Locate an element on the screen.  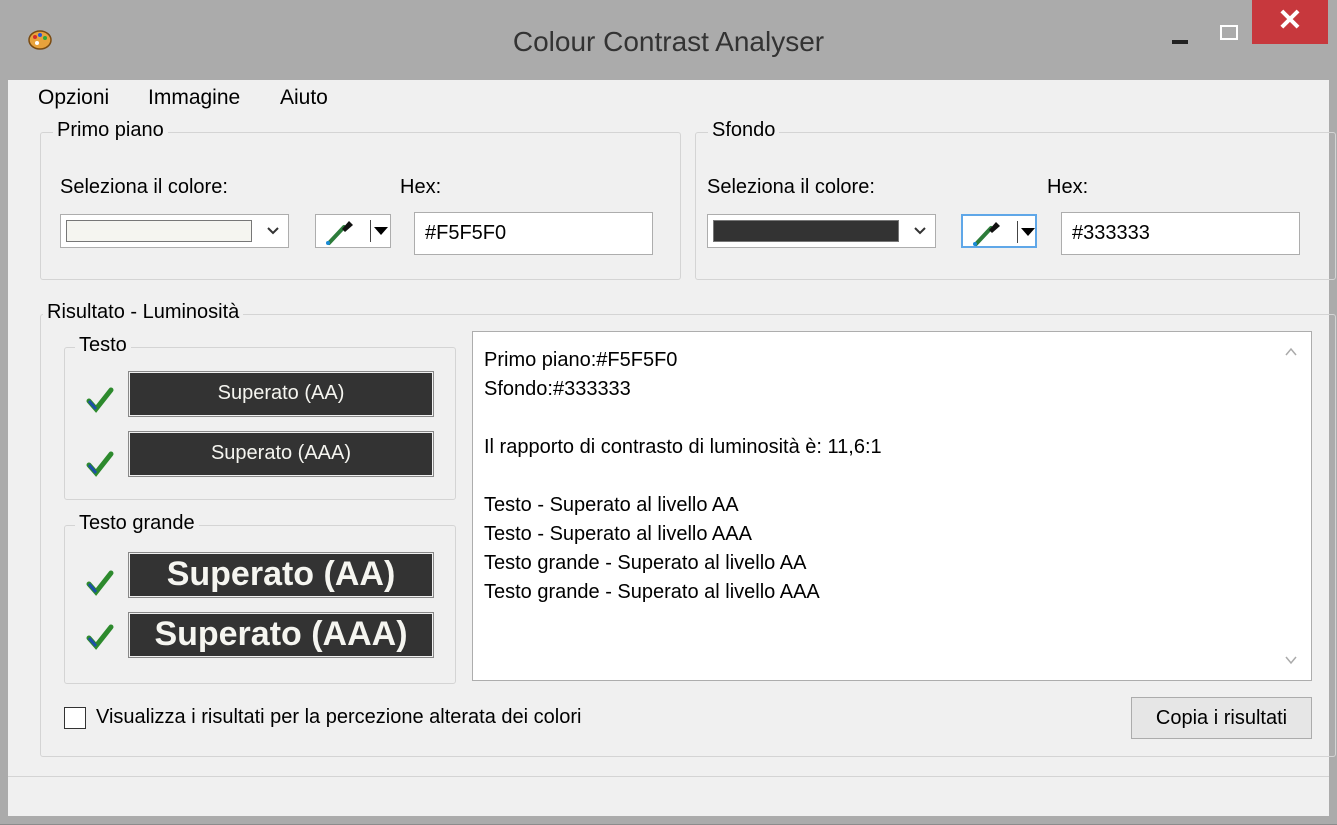
foreground-select-label: Seleziona il colore: is located at coordinates (144, 187).